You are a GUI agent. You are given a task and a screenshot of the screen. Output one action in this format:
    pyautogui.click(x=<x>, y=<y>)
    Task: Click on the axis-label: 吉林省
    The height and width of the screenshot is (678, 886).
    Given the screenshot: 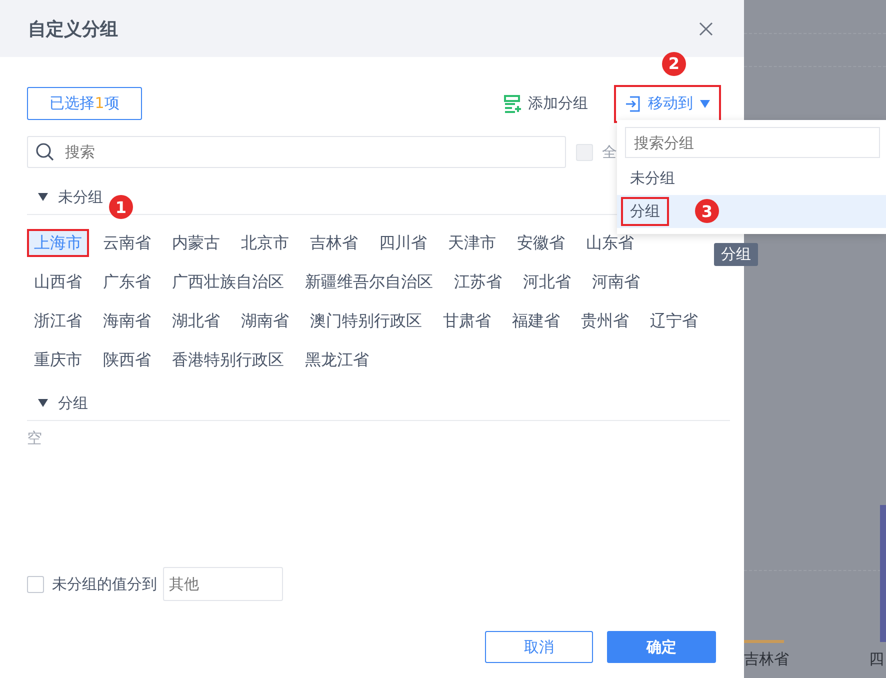 What is the action you would take?
    pyautogui.click(x=766, y=659)
    